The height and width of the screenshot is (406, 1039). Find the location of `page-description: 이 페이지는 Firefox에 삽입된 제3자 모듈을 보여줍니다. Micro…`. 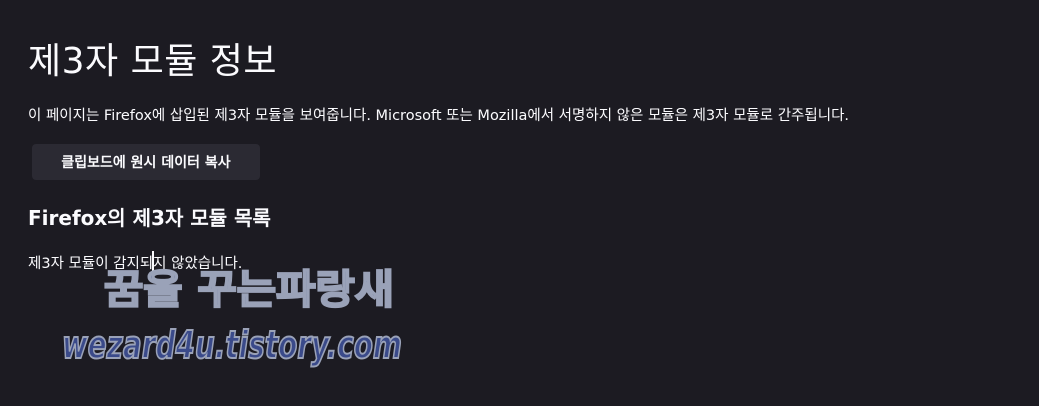

page-description: 이 페이지는 Firefox에 삽입된 제3자 모듈을 보여줍니다. Micro… is located at coordinates (439, 116).